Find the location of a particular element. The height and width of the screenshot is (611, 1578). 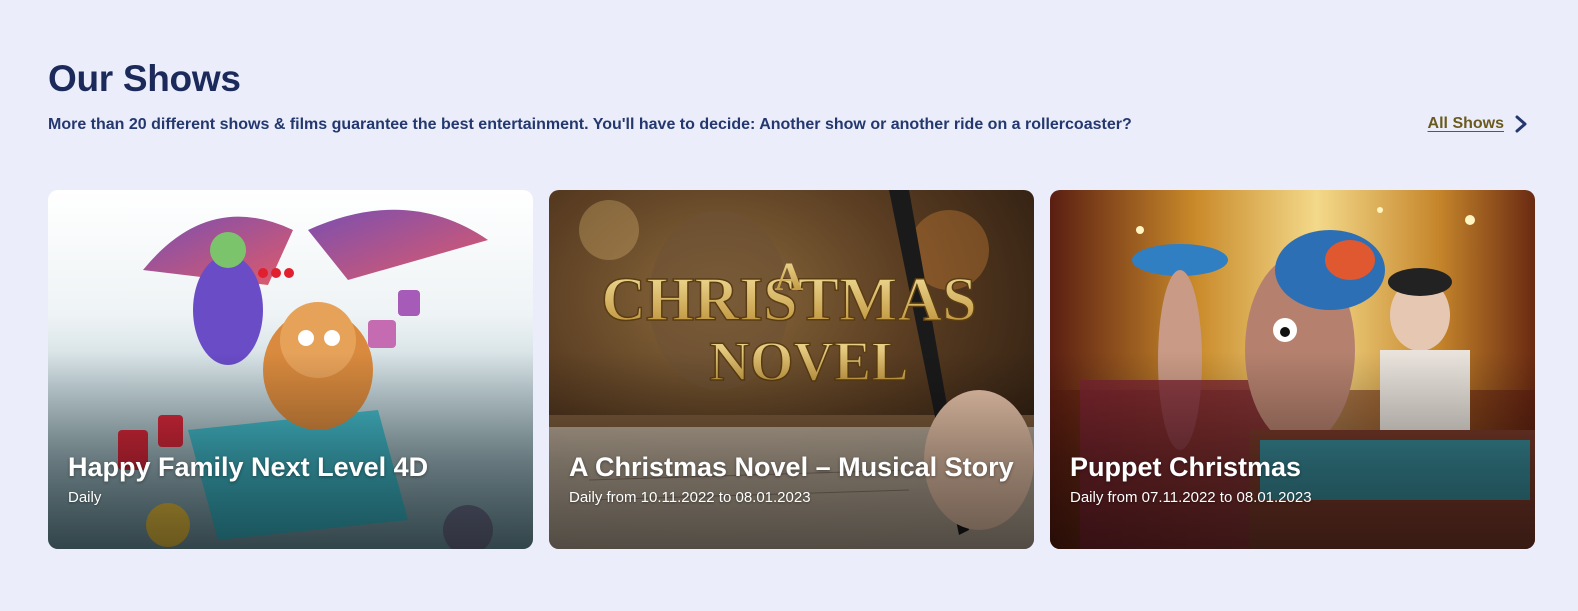

section-title: Our Shows is located at coordinates (144, 78).